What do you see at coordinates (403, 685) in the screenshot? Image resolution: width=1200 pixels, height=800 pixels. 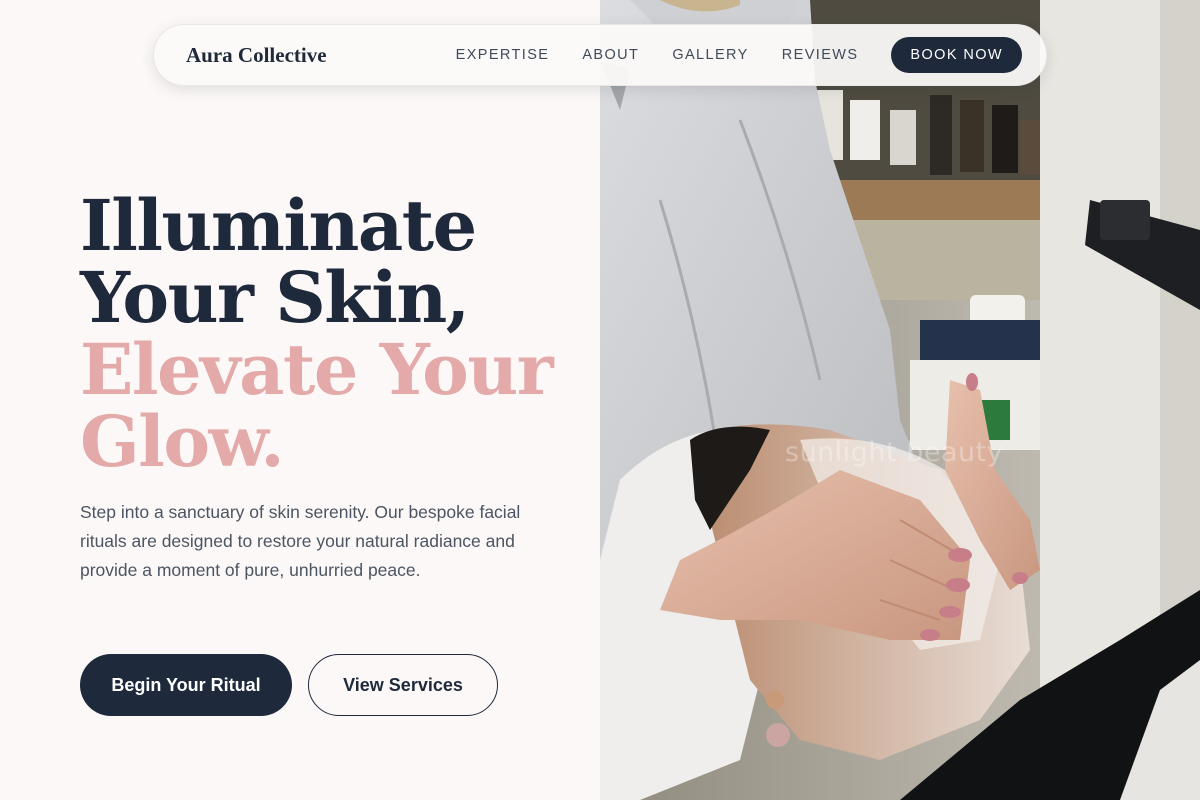 I see `view-services-button: View Services` at bounding box center [403, 685].